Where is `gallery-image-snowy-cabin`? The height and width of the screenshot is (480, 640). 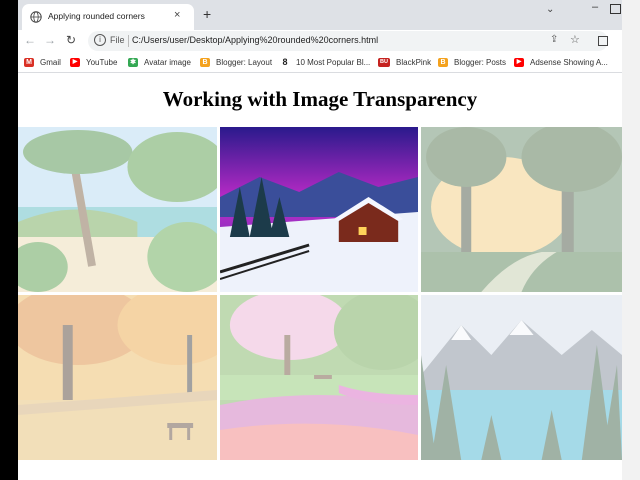 gallery-image-snowy-cabin is located at coordinates (319, 209).